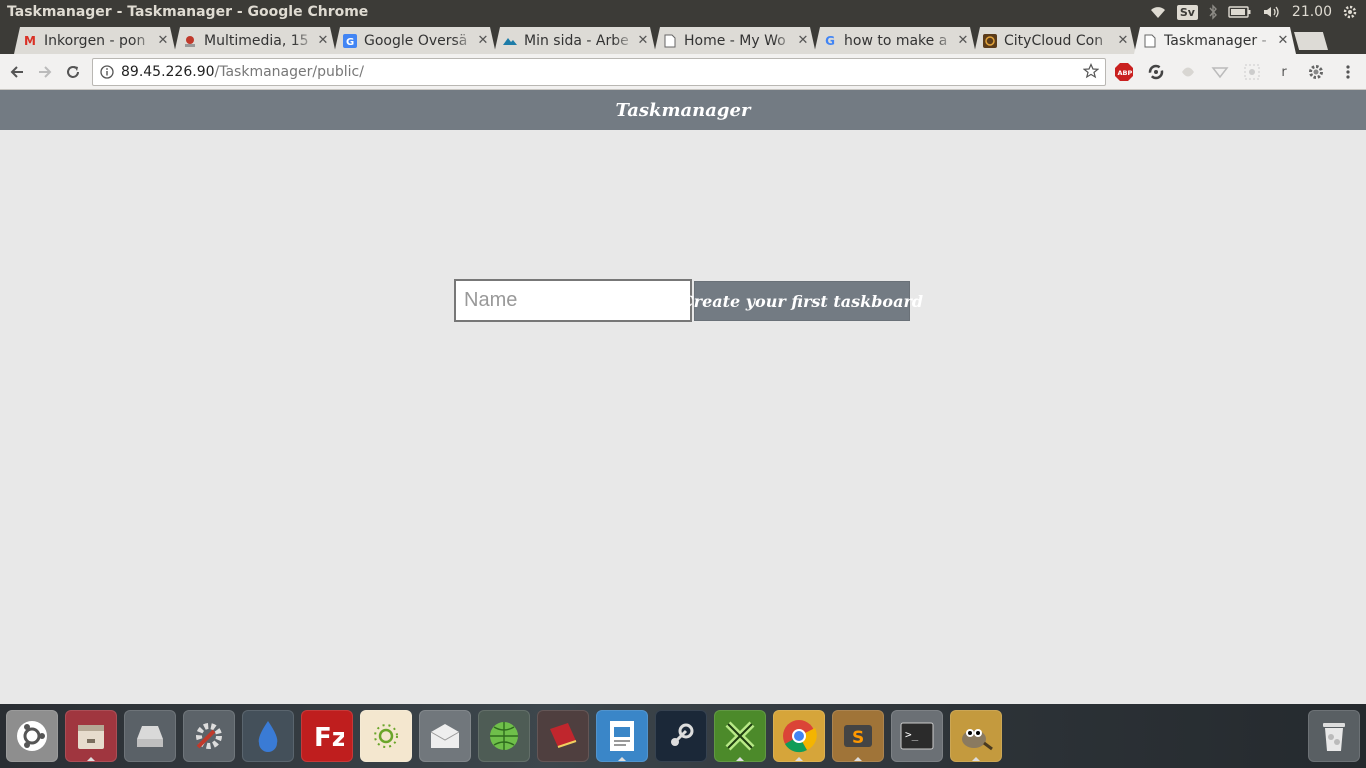  I want to click on svg-text: ABP, so click(1125, 73).